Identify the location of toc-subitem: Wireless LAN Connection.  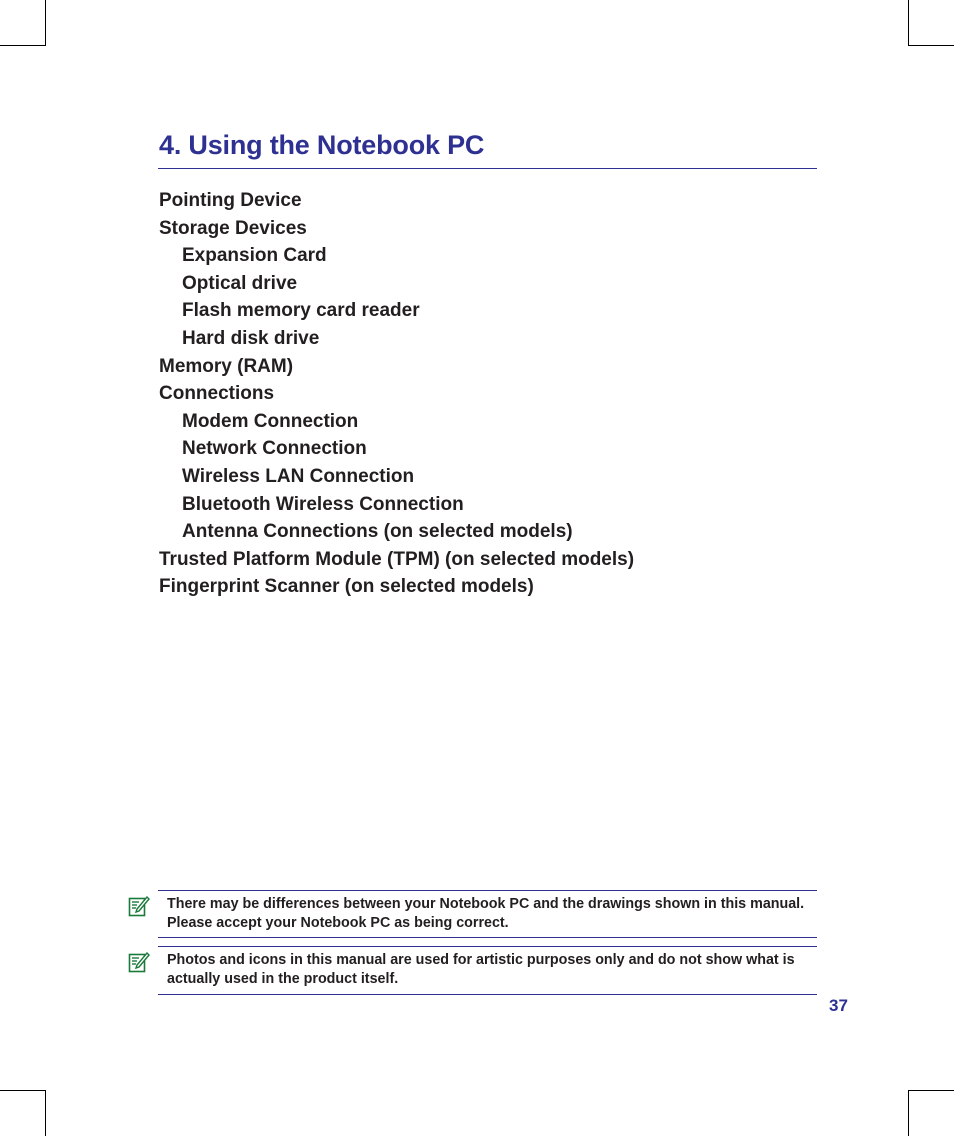
(298, 476).